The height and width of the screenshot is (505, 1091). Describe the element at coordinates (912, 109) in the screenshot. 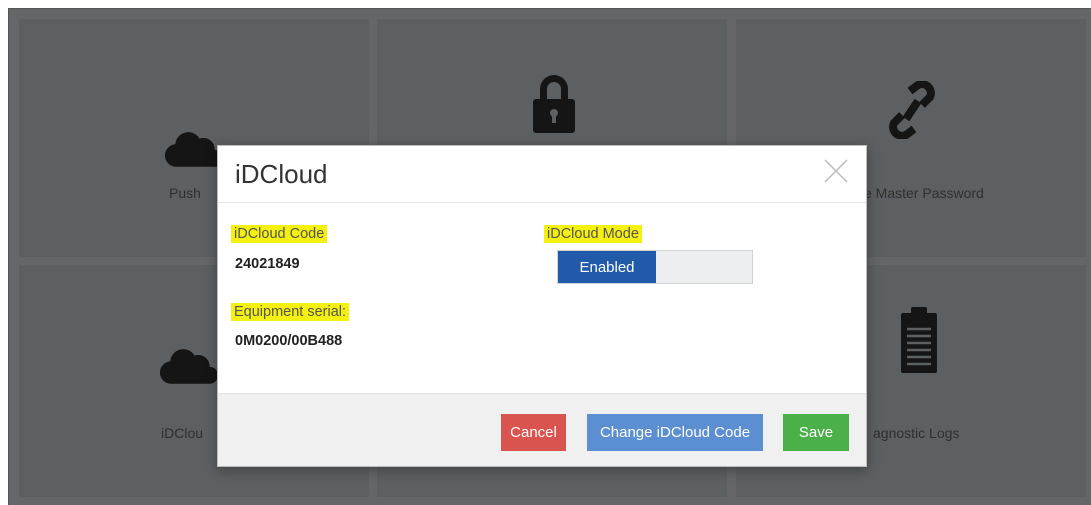

I see `link-icon` at that location.